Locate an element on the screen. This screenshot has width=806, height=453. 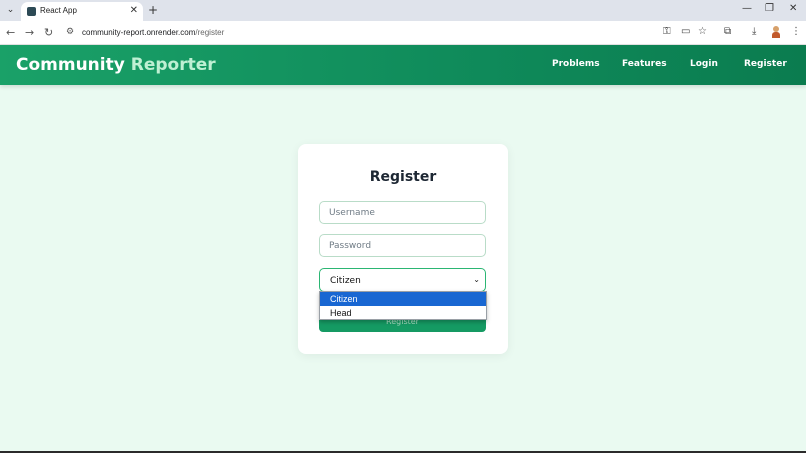
back-icon: ← is located at coordinates (10, 32).